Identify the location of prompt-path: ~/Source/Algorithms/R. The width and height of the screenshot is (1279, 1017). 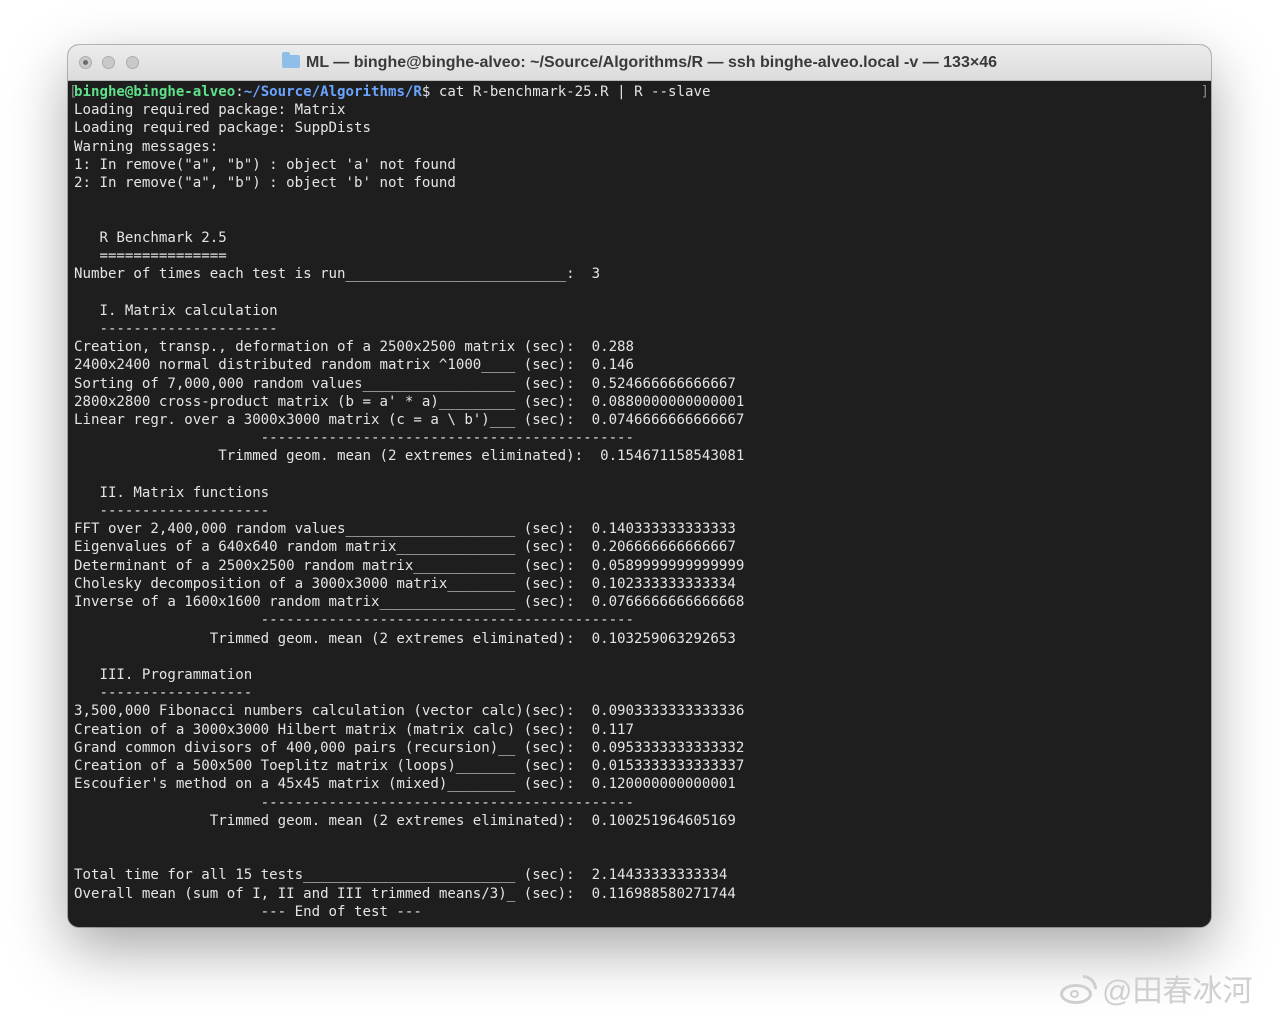
(332, 92).